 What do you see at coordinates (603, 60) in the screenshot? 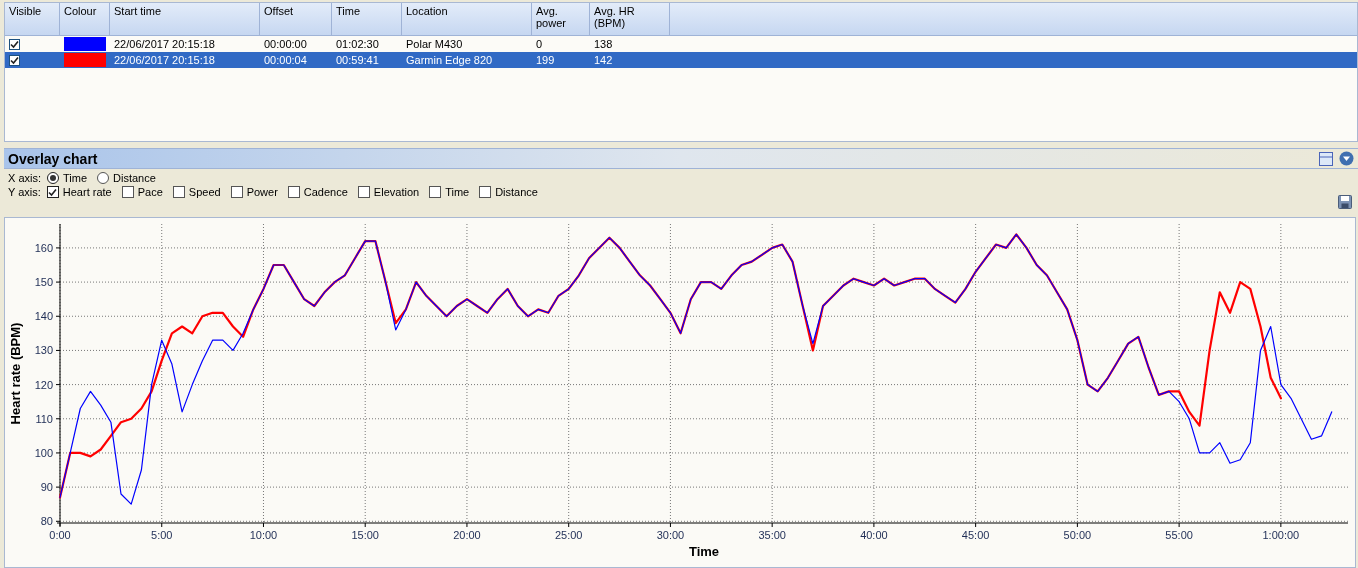
I see `table-cell-text: 142` at bounding box center [603, 60].